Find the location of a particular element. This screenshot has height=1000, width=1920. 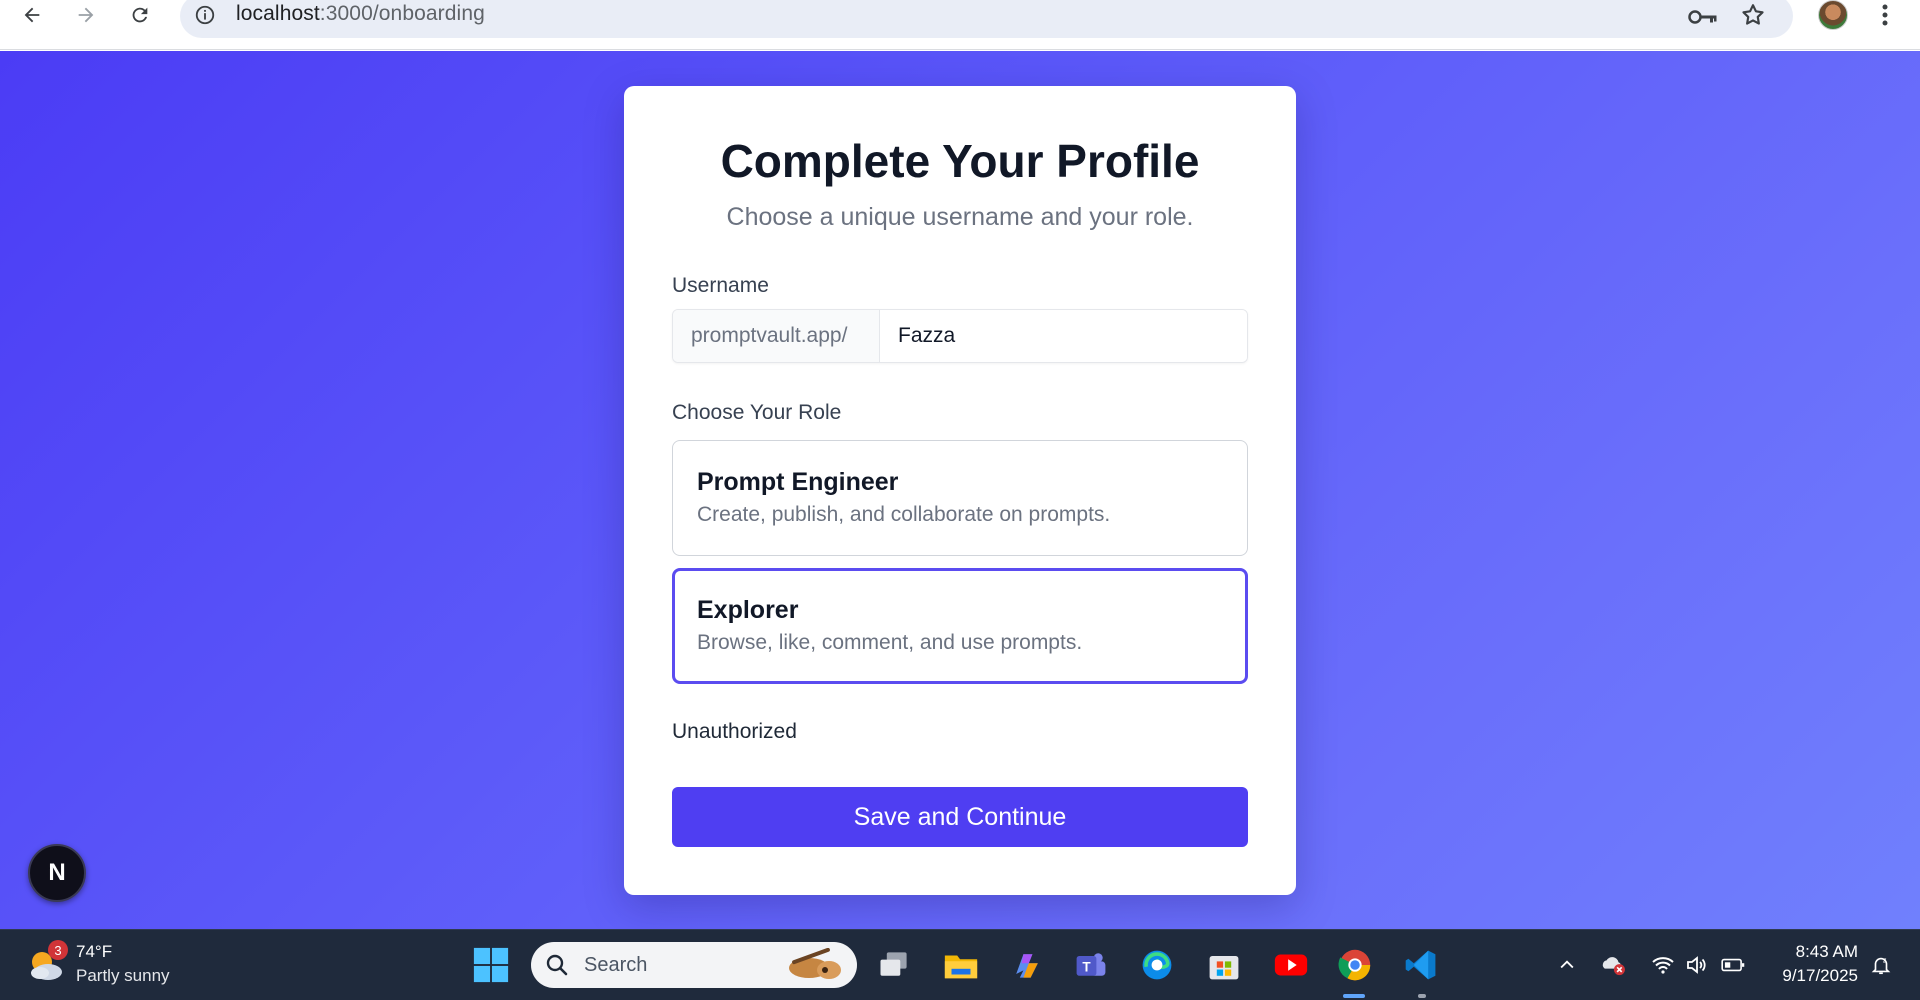

username-input is located at coordinates (1063, 336).